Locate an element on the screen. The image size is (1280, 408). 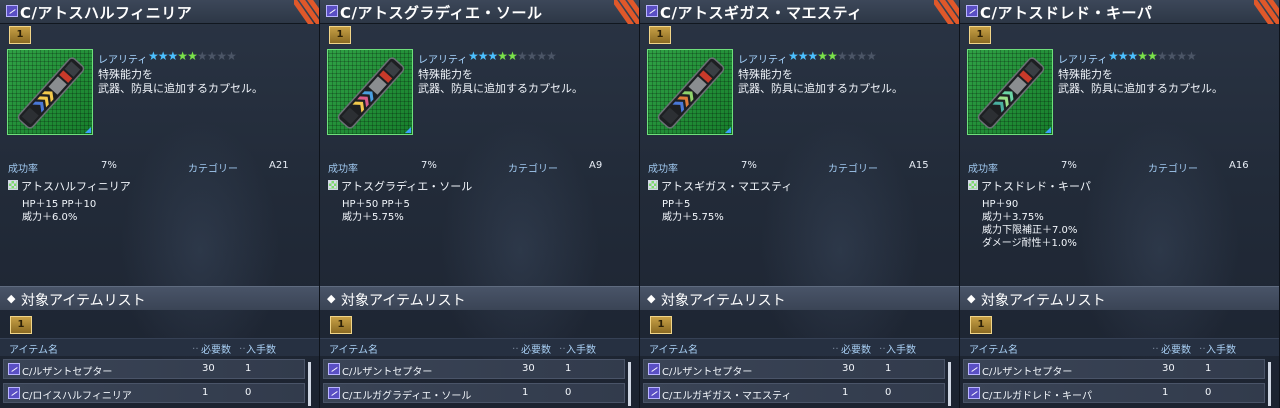
ability-name: アトスハルフィニリア is located at coordinates (76, 186).